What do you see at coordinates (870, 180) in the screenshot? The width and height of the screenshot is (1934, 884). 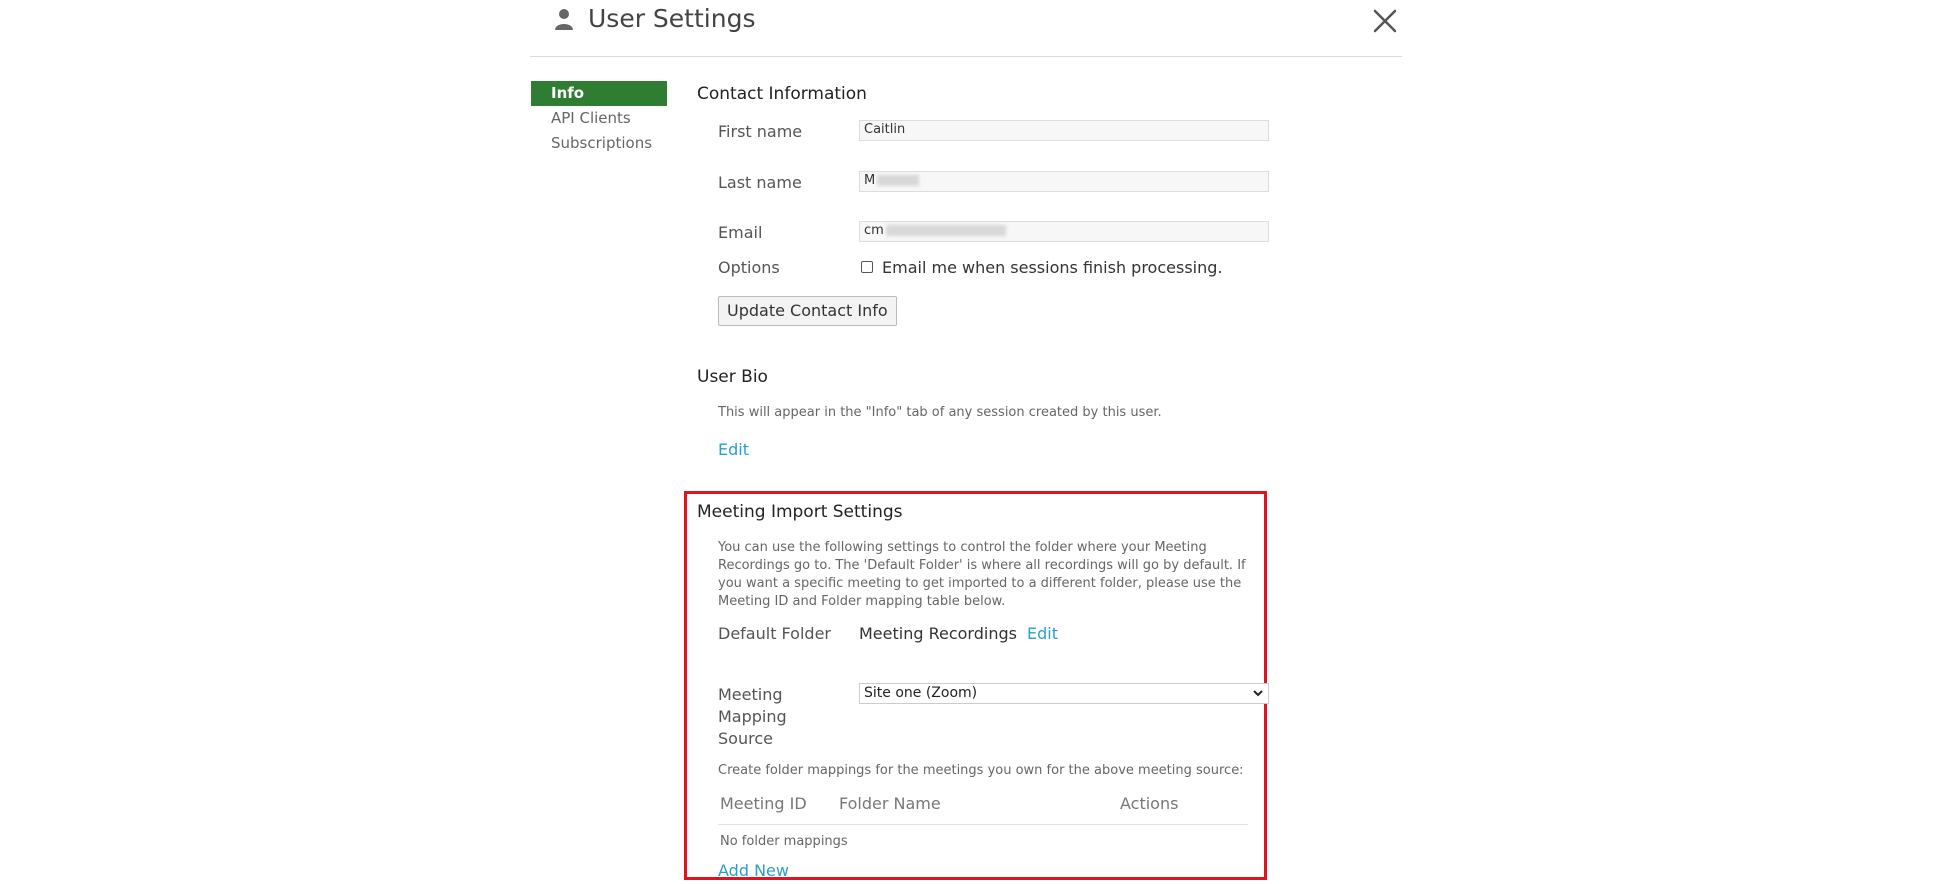 I see `last-name-value: M` at bounding box center [870, 180].